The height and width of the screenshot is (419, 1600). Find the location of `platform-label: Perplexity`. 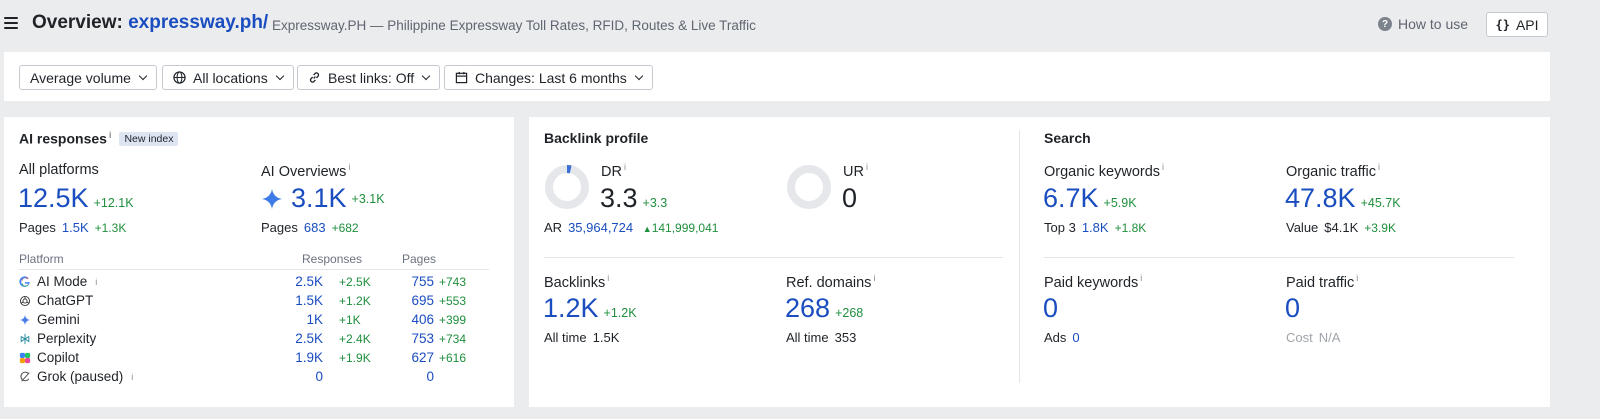

platform-label: Perplexity is located at coordinates (67, 338).